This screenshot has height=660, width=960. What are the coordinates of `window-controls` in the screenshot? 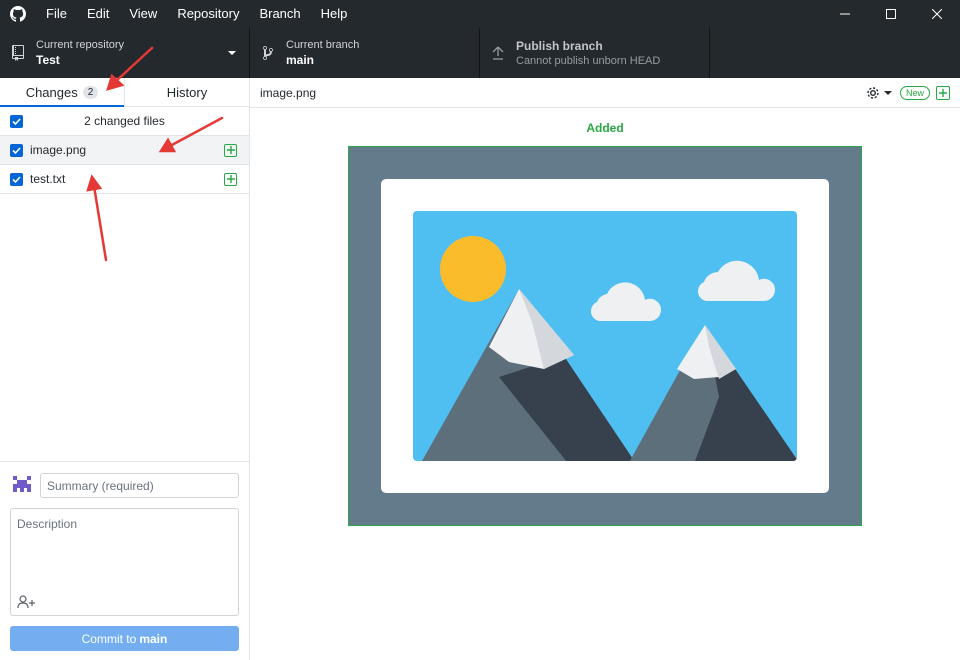 It's located at (891, 14).